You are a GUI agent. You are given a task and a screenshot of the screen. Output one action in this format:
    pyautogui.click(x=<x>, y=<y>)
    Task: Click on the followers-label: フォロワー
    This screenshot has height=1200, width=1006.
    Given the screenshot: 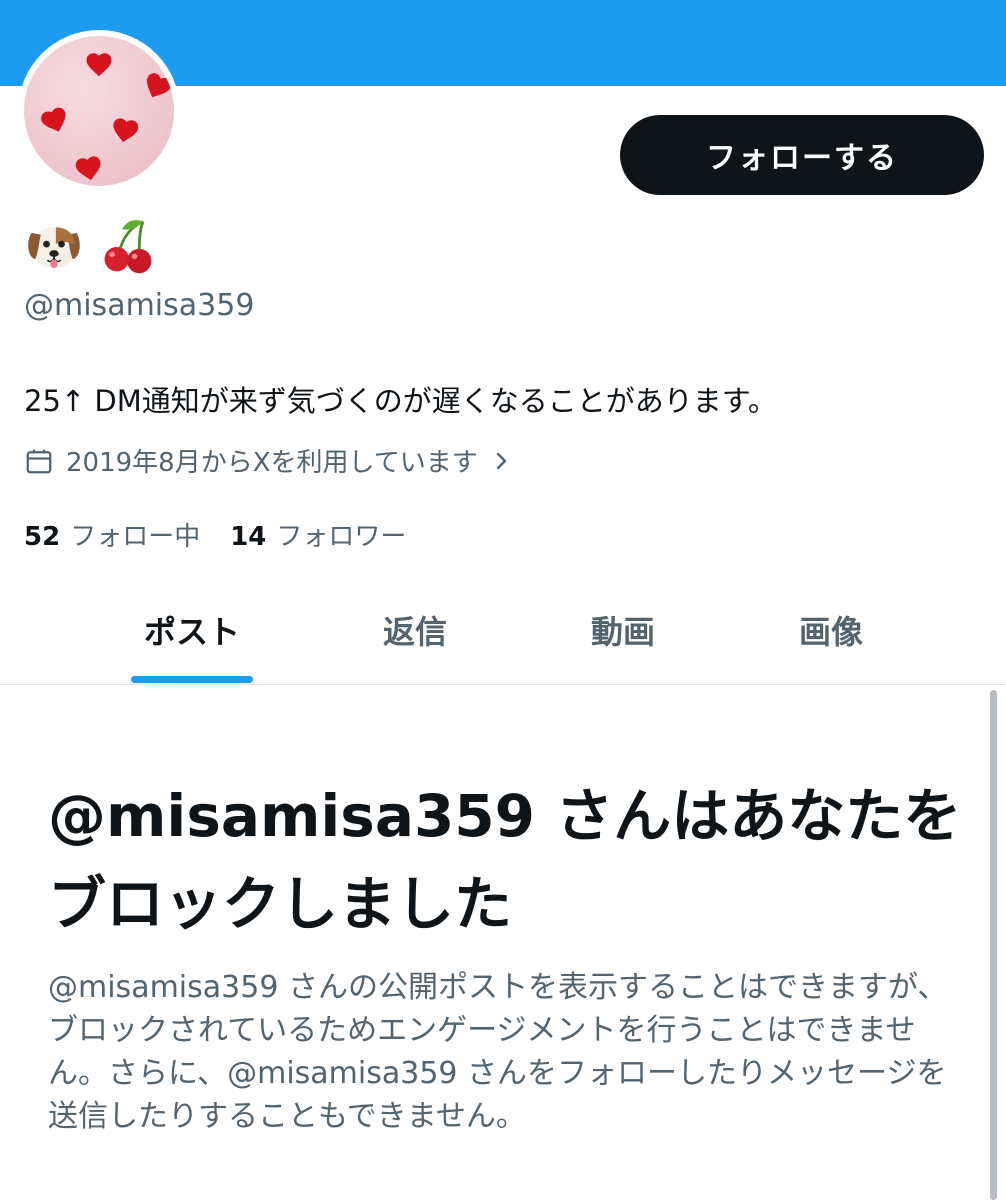 What is the action you would take?
    pyautogui.click(x=341, y=537)
    